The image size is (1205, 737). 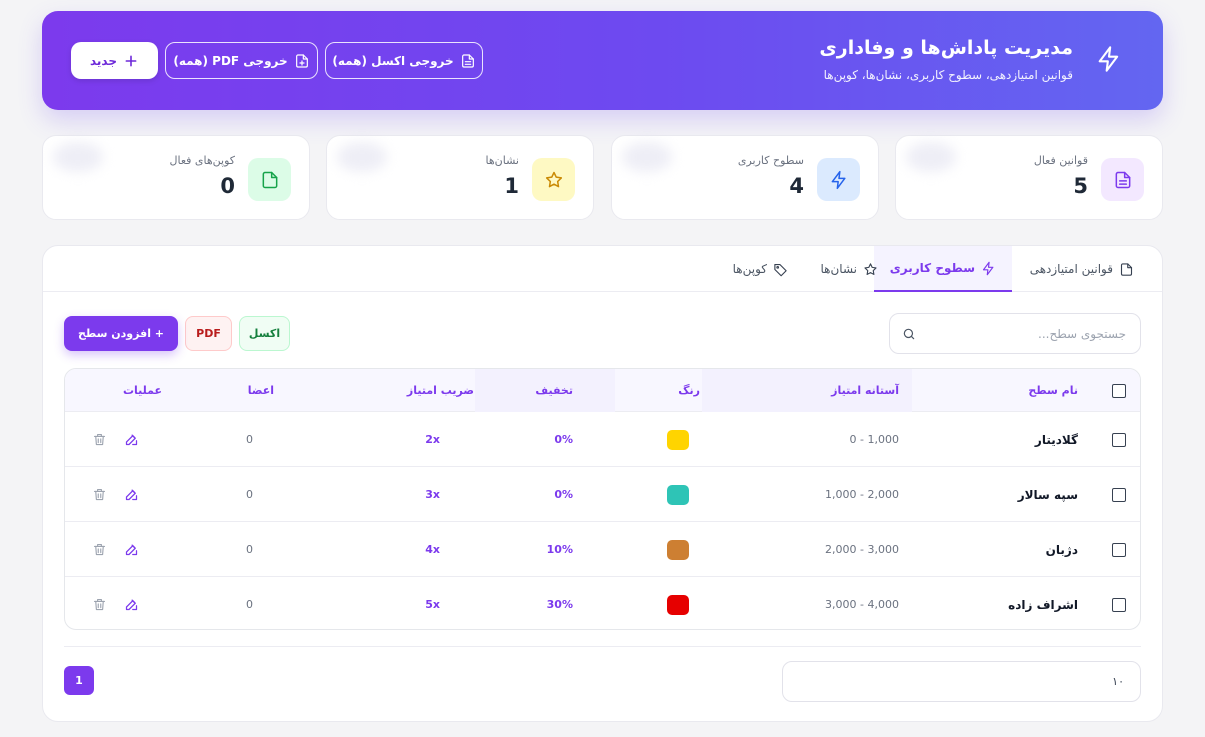 I want to click on page-button-current: 1, so click(x=79, y=680).